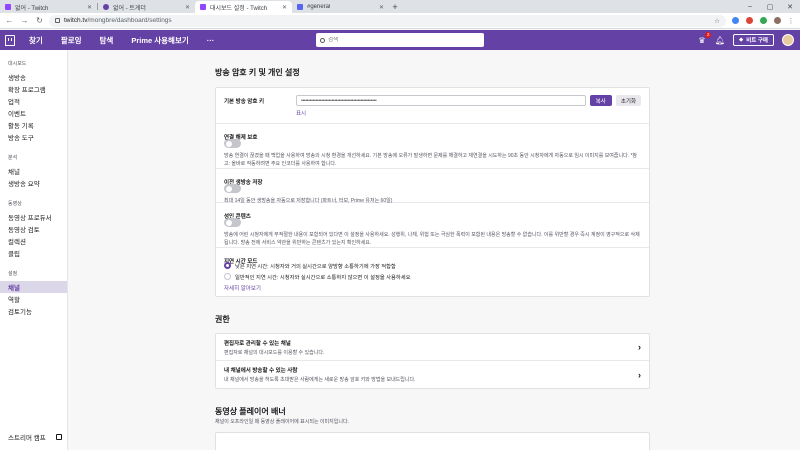 The width and height of the screenshot is (800, 450). Describe the element at coordinates (13, 274) in the screenshot. I see `sidebar-section-title: 설정` at that location.